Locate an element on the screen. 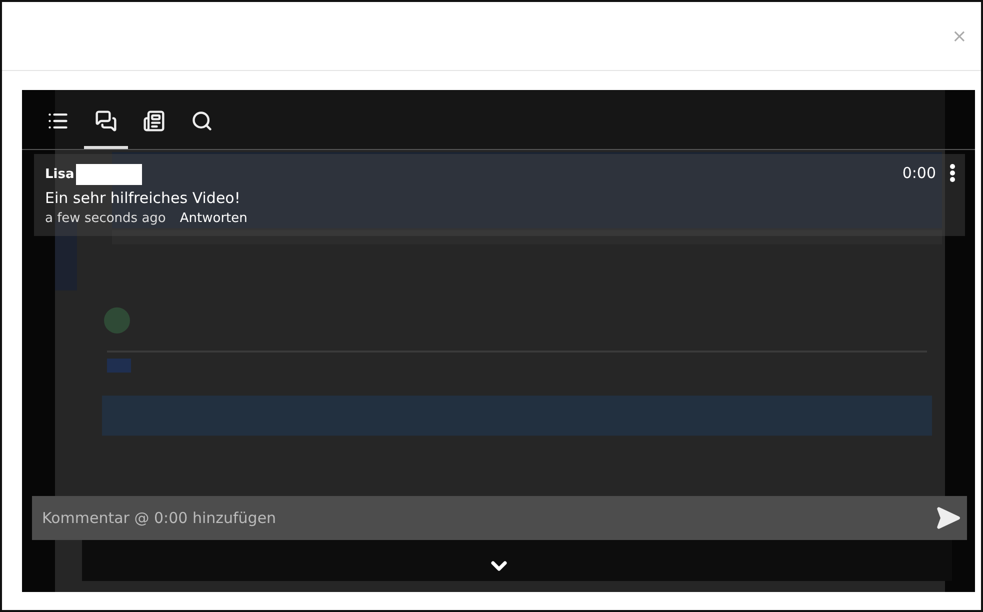 The image size is (983, 612). comment-time: a few seconds ago is located at coordinates (105, 218).